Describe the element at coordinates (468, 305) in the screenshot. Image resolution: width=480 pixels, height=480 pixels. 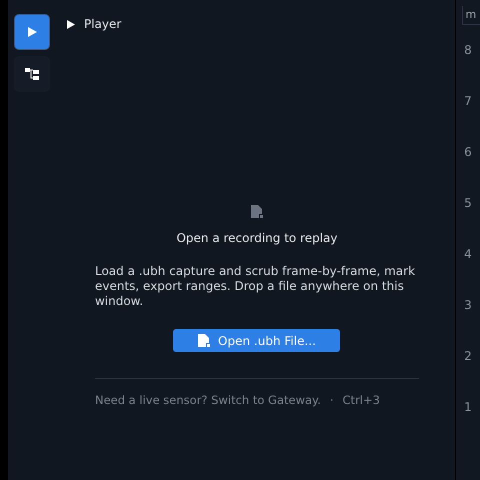
I see `ruler-label: 3` at that location.